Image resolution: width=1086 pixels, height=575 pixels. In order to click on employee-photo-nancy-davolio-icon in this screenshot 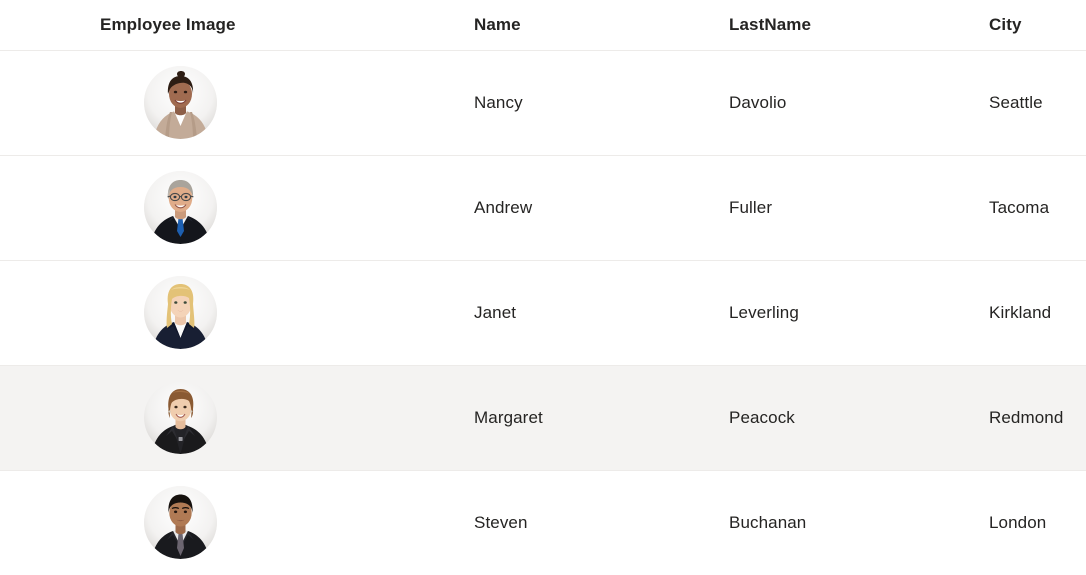, I will do `click(180, 102)`.